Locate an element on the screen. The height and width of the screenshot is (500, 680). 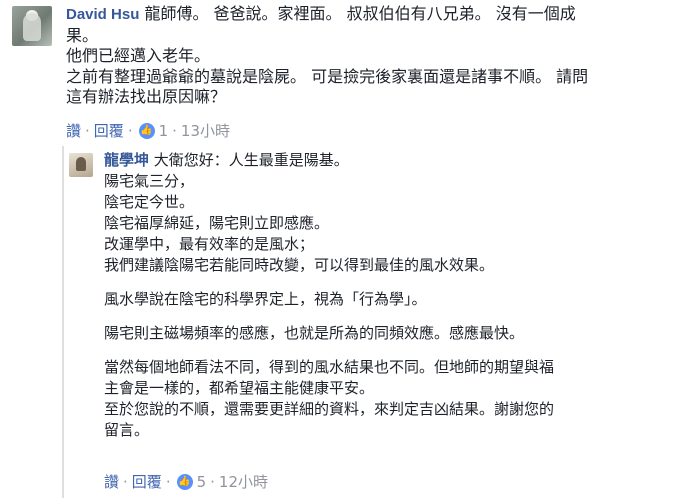
reply-text-line: 陰宅定今世。 is located at coordinates (149, 202).